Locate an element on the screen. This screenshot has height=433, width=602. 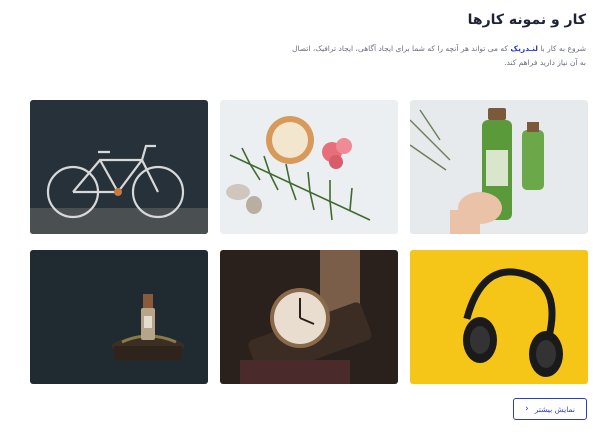
wrist-watch-image is located at coordinates (309, 317).